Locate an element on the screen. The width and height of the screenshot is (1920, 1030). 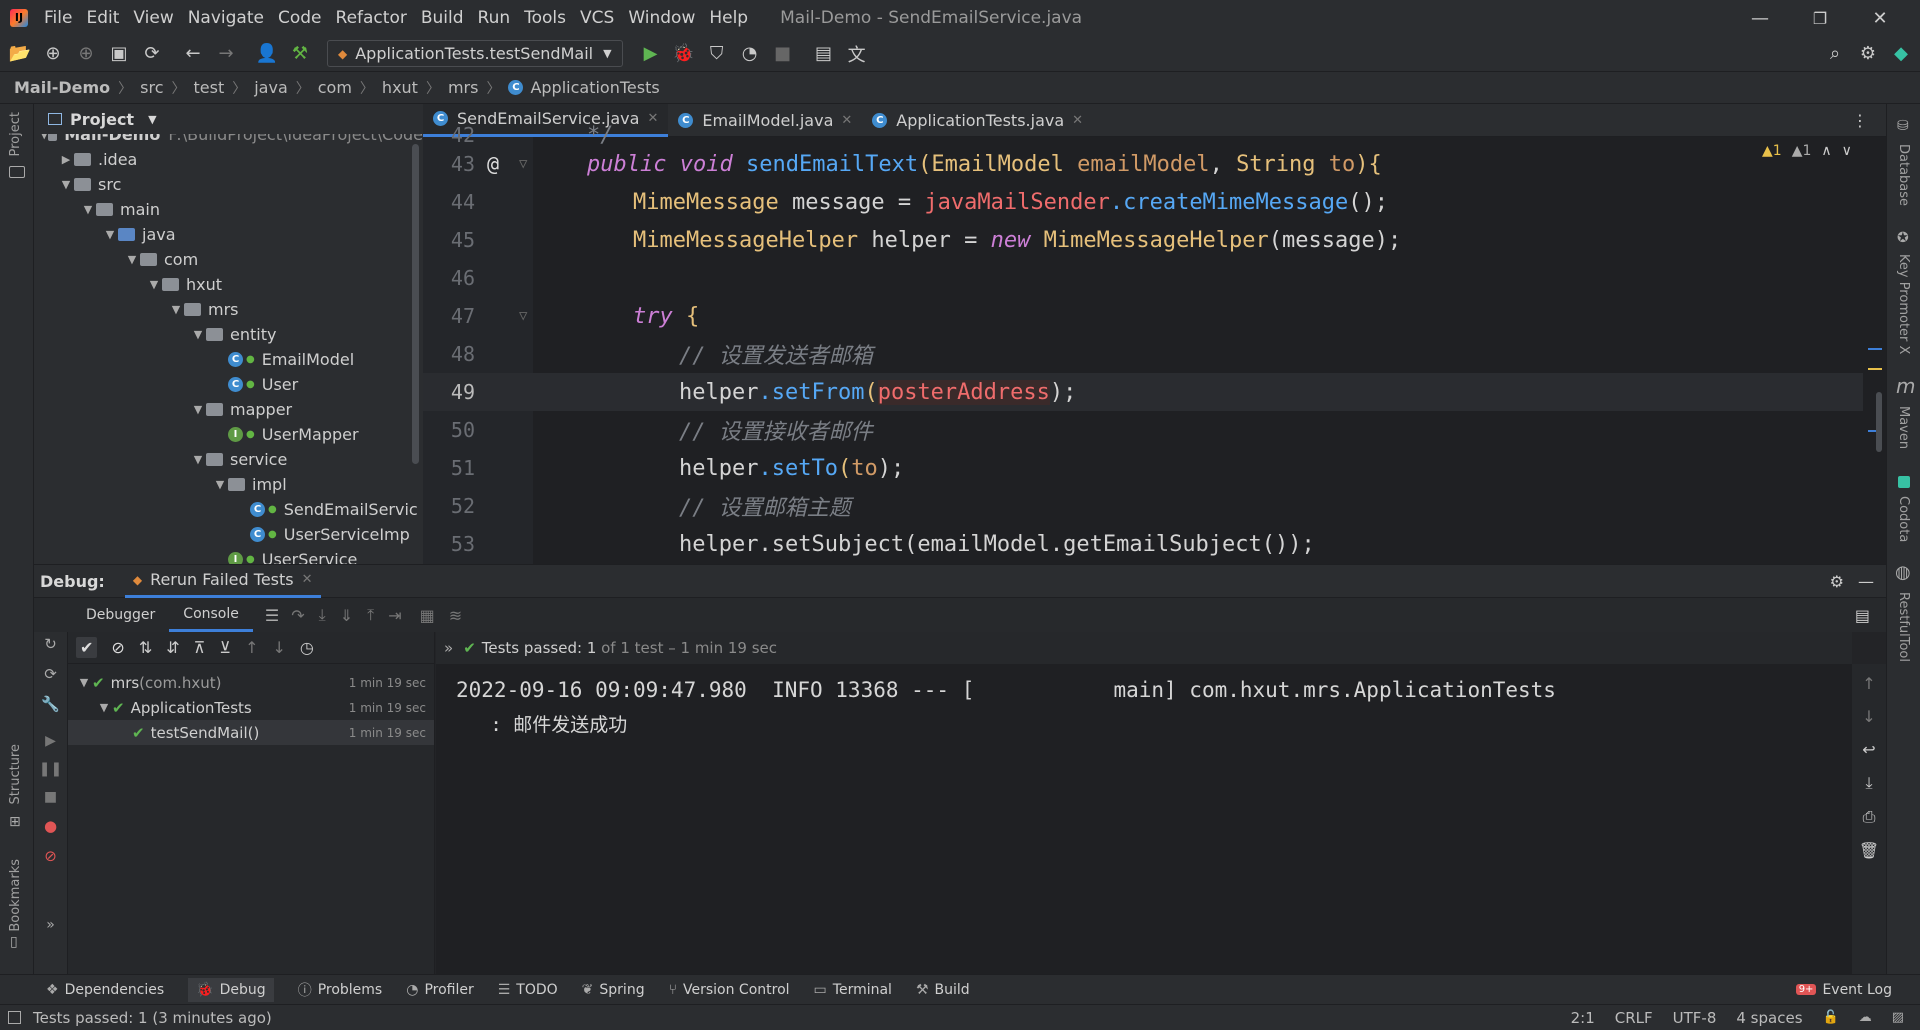
maven-tool-tab: Maven is located at coordinates (1903, 427).